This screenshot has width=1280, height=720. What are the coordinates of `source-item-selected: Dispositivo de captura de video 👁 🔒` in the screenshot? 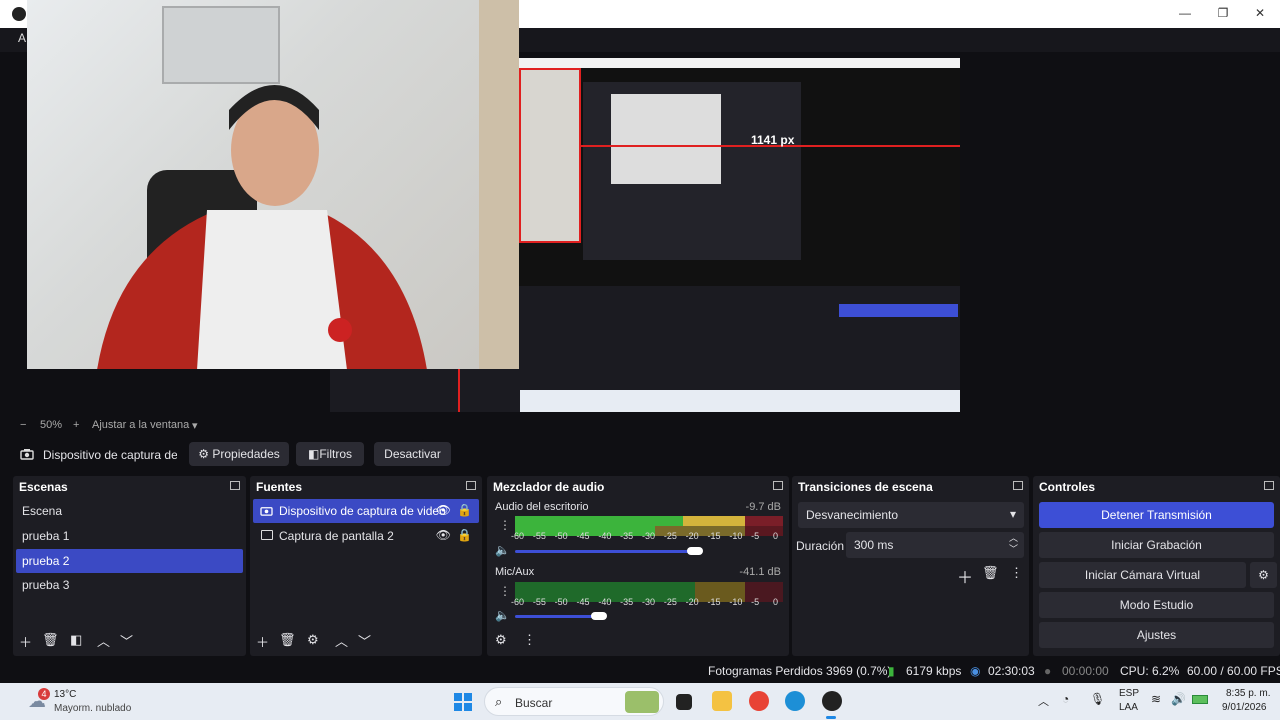 It's located at (366, 511).